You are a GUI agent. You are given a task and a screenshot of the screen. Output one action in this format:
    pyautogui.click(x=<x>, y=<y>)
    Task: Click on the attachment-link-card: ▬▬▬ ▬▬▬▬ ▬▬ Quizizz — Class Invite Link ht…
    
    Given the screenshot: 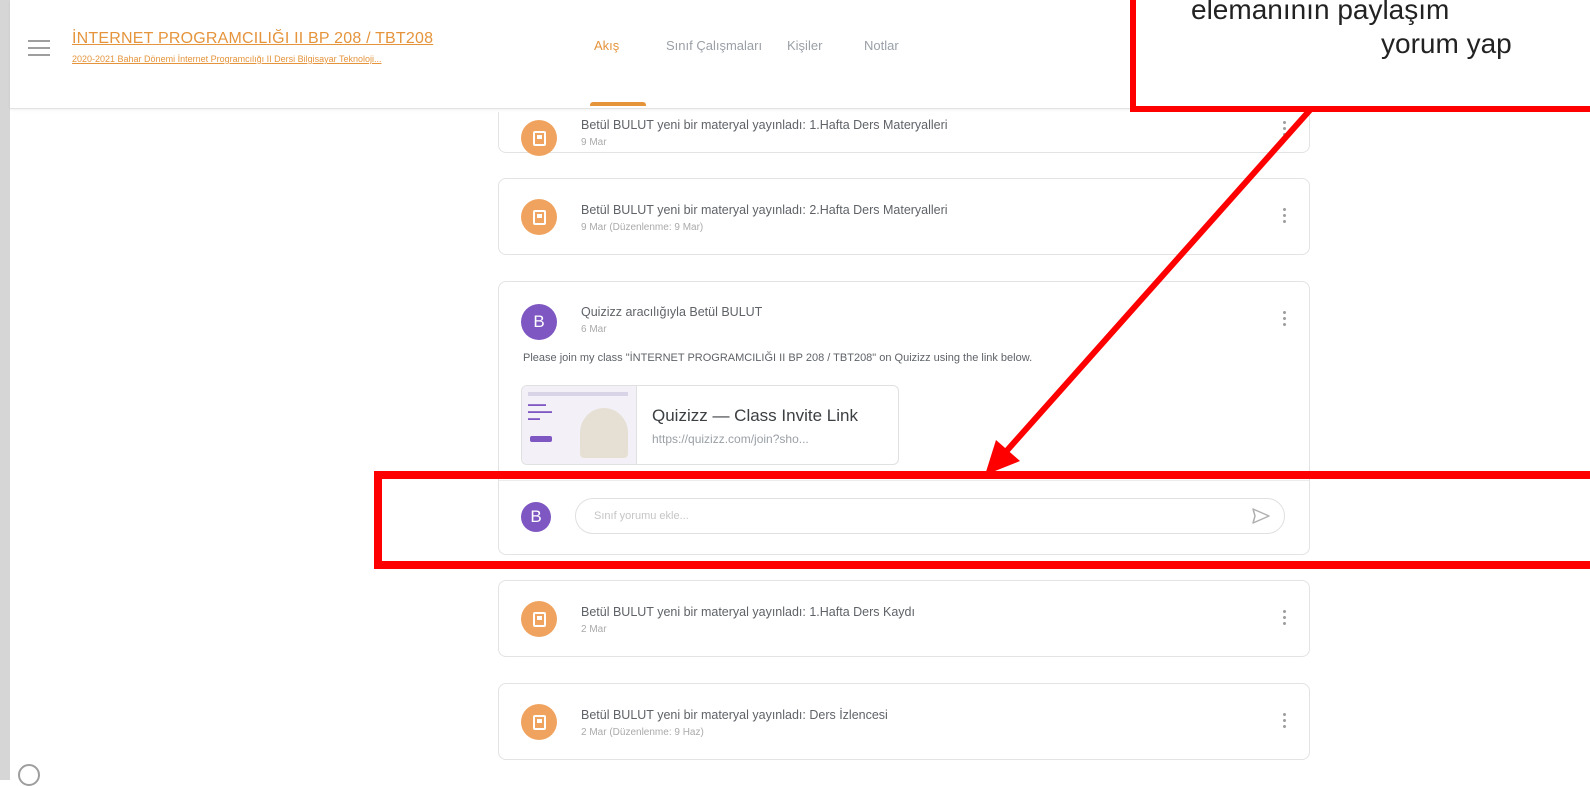 What is the action you would take?
    pyautogui.click(x=710, y=425)
    